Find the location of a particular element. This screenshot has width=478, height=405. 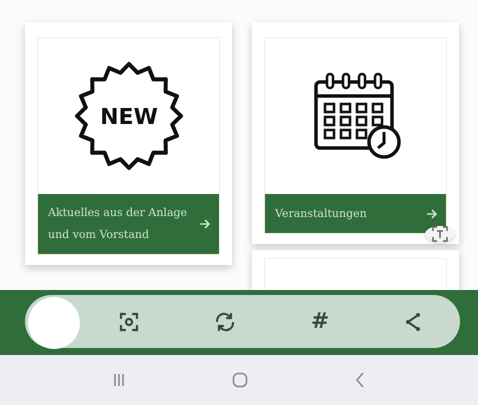

hashtag-button: # is located at coordinates (320, 321).